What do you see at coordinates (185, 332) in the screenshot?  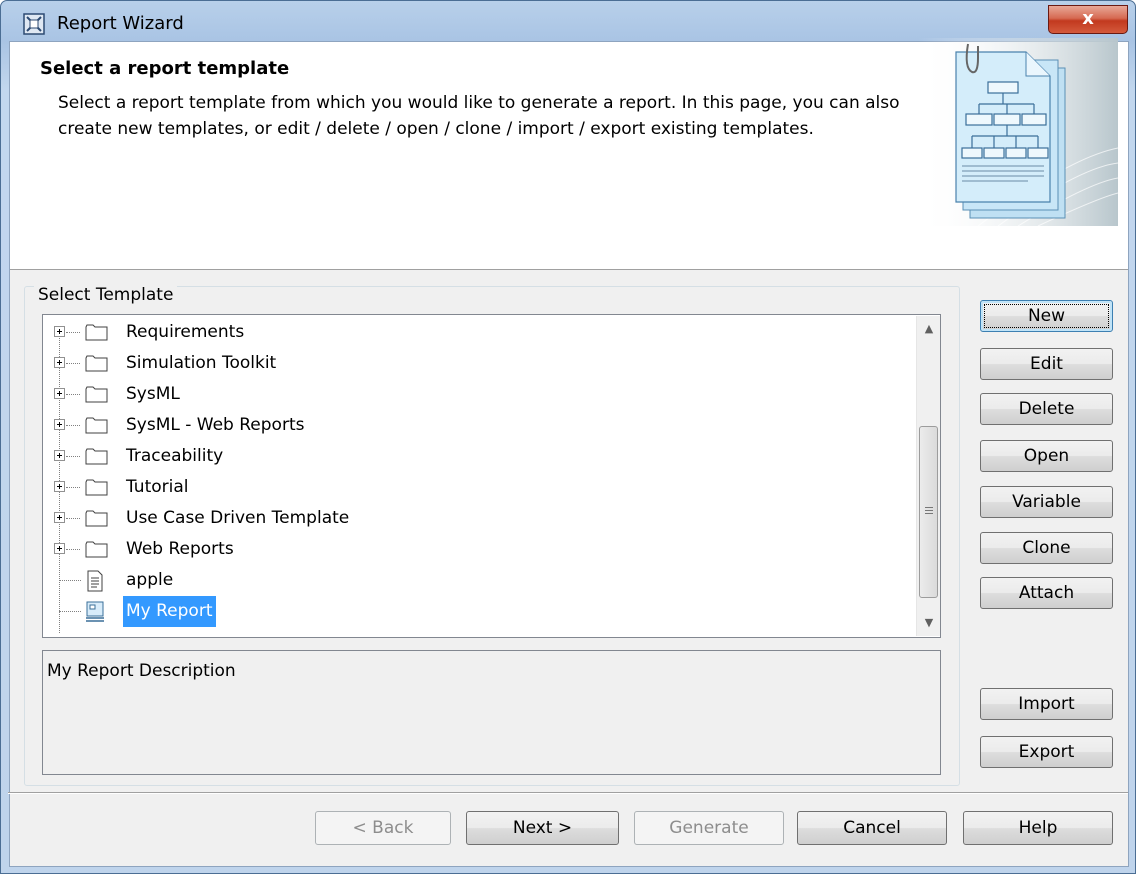 I see `tree-item-label: Requirements` at bounding box center [185, 332].